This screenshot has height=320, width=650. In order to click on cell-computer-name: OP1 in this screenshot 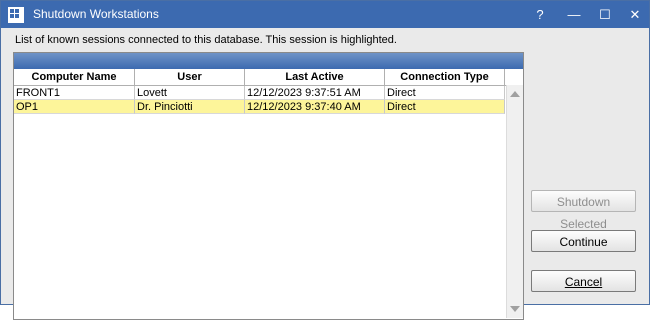, I will do `click(74, 107)`.